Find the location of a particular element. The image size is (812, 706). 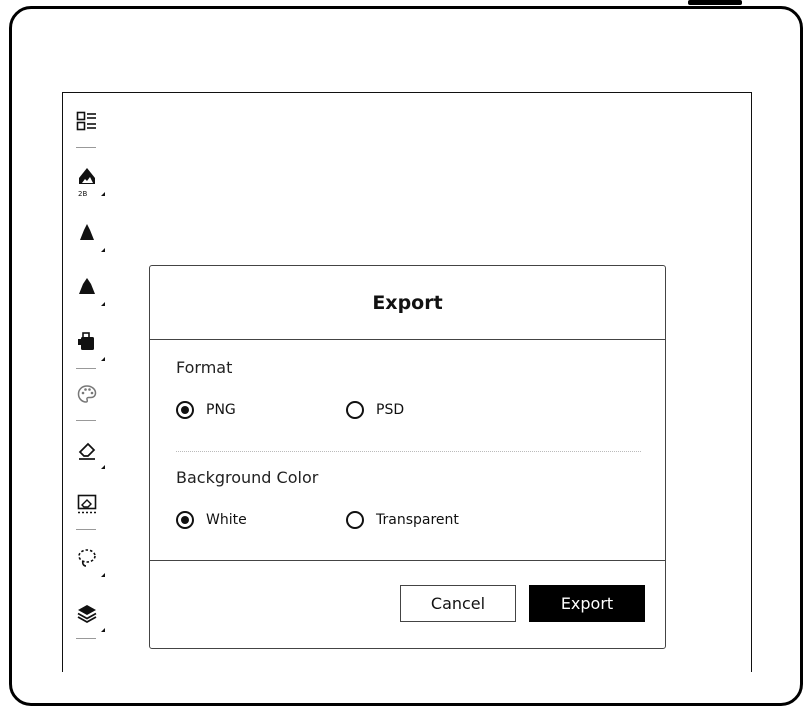

fill-bucket-icon is located at coordinates (86, 341).